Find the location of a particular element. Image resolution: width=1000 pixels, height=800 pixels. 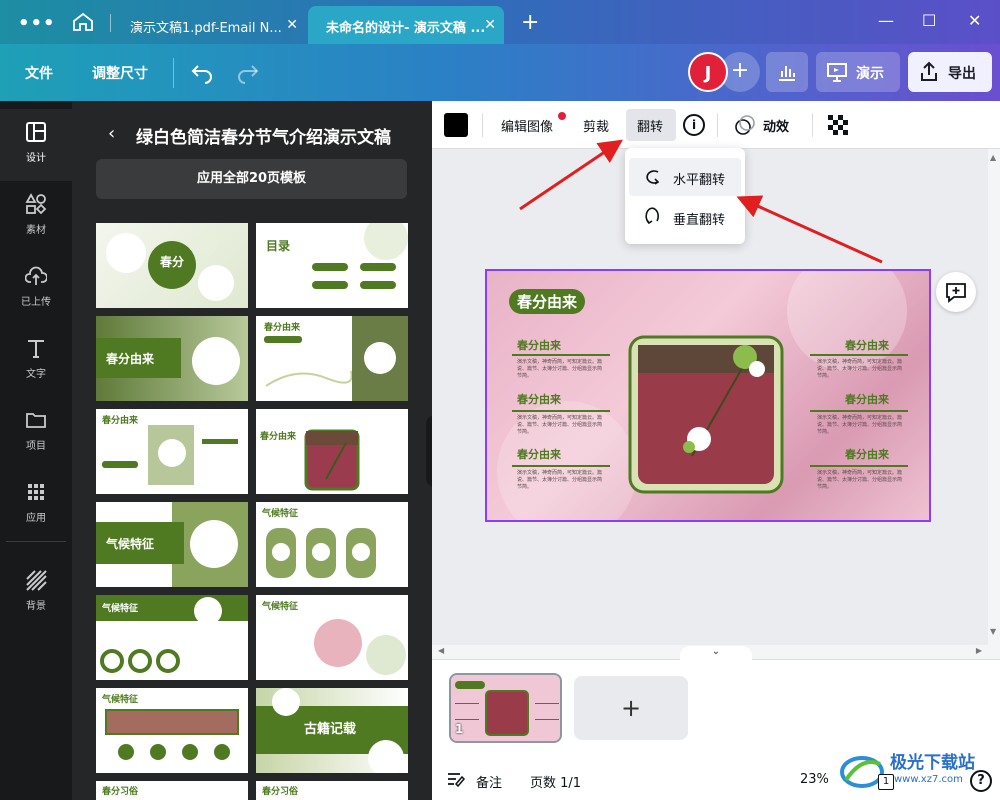

site-watermark: 极光下载站 www.xz7.com 1 ? is located at coordinates (918, 772).